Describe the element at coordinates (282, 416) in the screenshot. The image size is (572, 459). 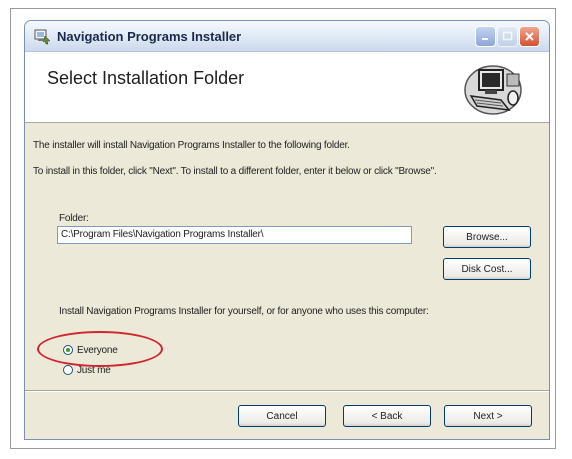
I see `cancel-button: Cancel` at that location.